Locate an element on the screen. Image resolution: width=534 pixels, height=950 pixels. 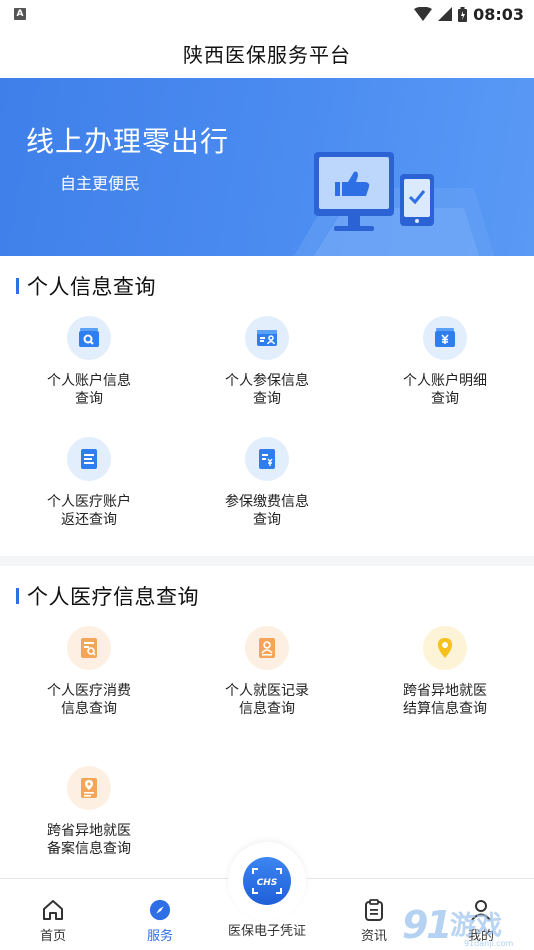
grid-item-insurance-info: 个人参保信息查询 is located at coordinates (267, 362).